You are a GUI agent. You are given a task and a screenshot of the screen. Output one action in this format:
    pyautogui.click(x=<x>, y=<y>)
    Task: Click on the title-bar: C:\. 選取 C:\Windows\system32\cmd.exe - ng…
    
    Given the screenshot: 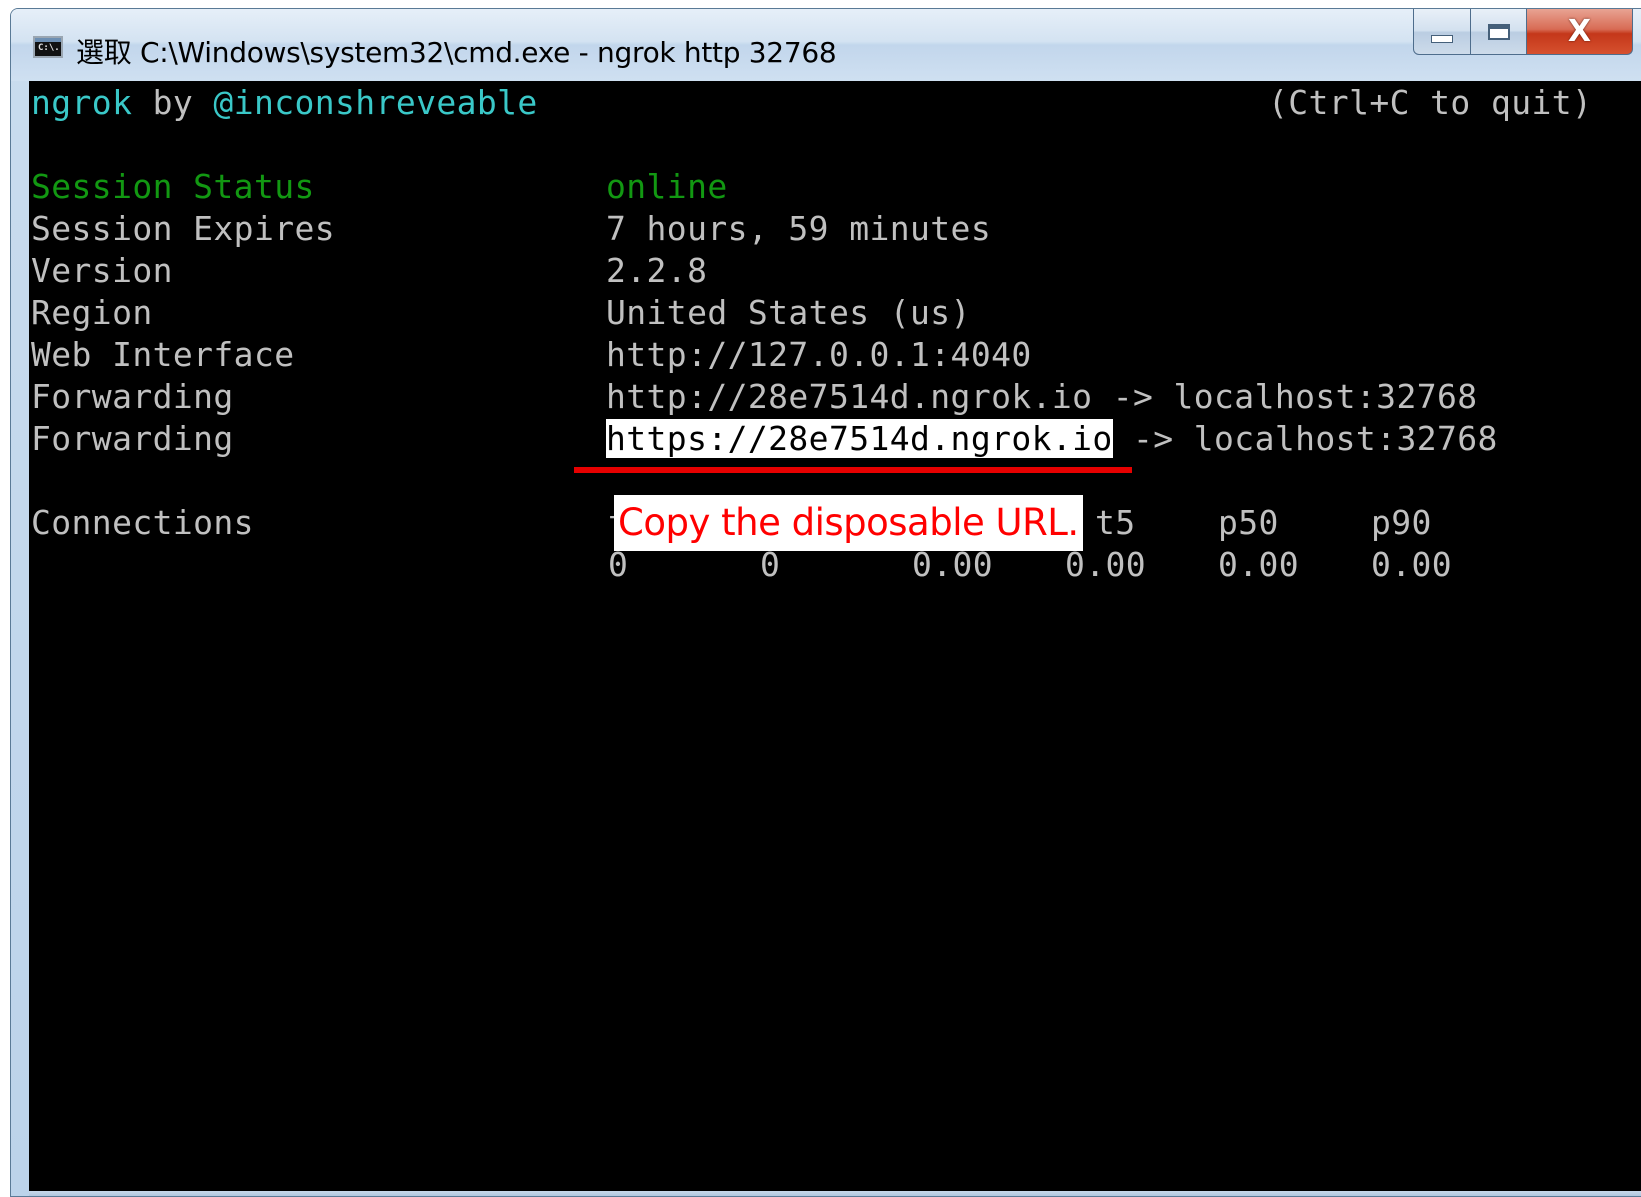 What is the action you would take?
    pyautogui.click(x=826, y=45)
    